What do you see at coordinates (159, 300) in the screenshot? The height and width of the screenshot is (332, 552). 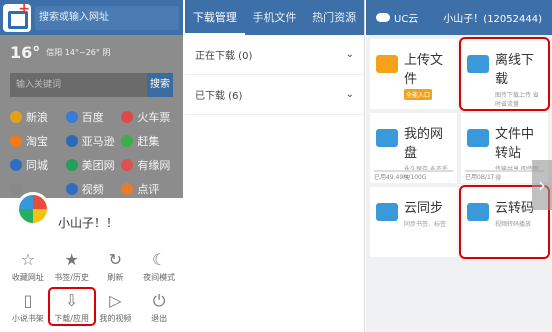 I see `power-icon: ⏻` at bounding box center [159, 300].